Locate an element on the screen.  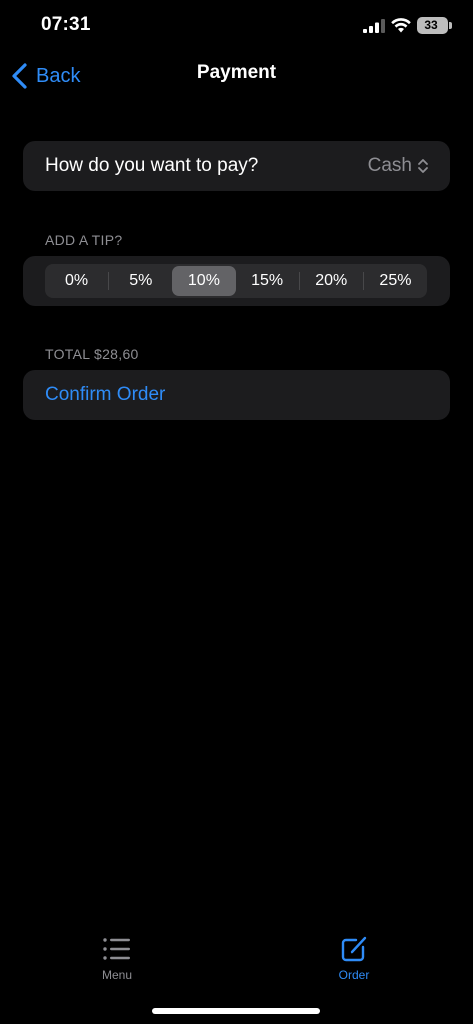
tip-option-15: 15% is located at coordinates (267, 281).